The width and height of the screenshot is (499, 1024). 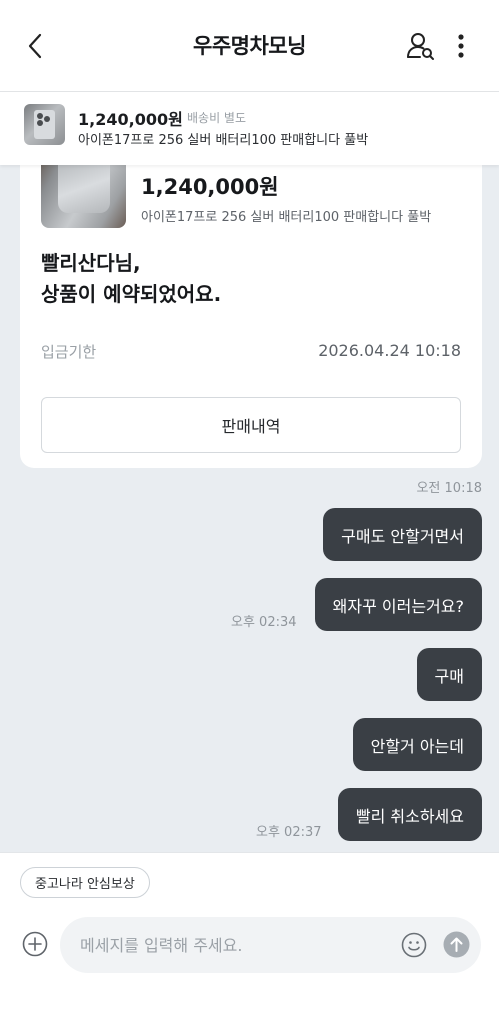 I want to click on product-thumbnail, so click(x=44, y=124).